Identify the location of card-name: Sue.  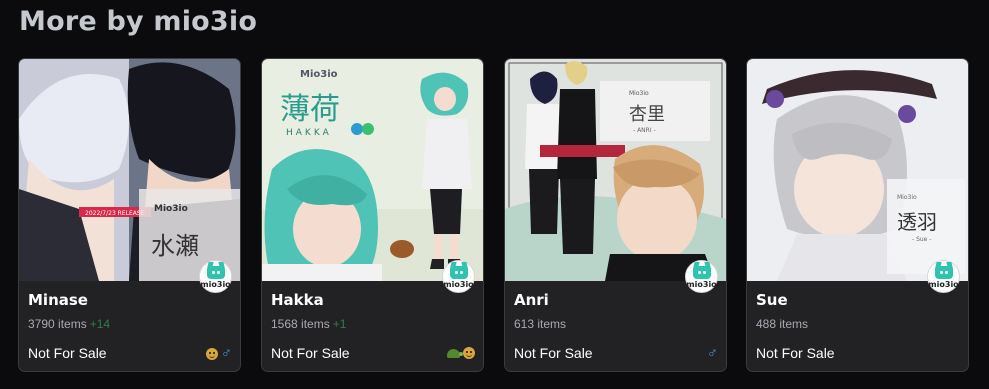
(772, 300).